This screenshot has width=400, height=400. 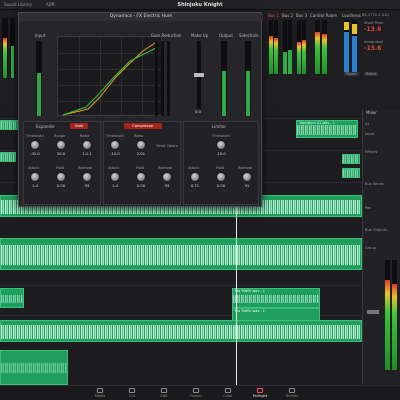 I want to click on expander-release-knob, so click(x=87, y=177).